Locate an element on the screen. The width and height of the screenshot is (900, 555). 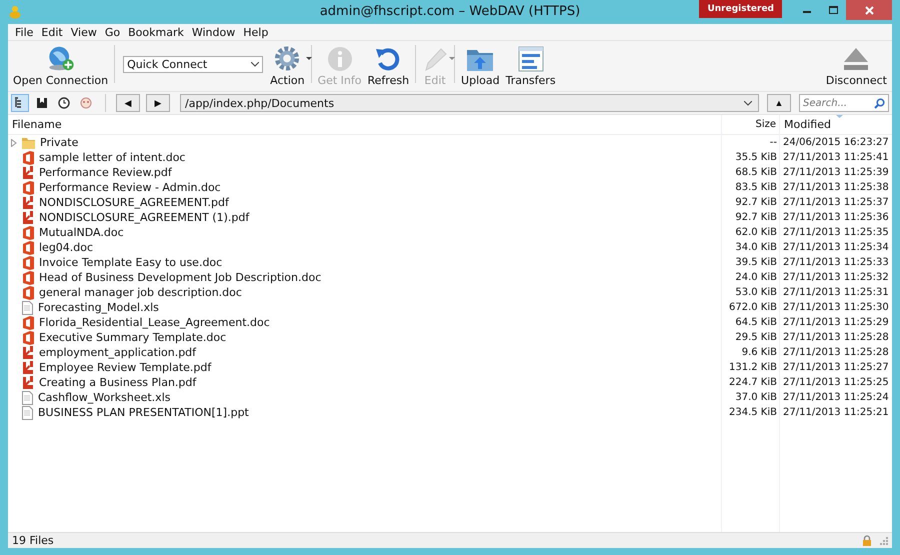
modified-date: 27/11/2013 11:25:21 is located at coordinates (836, 412).